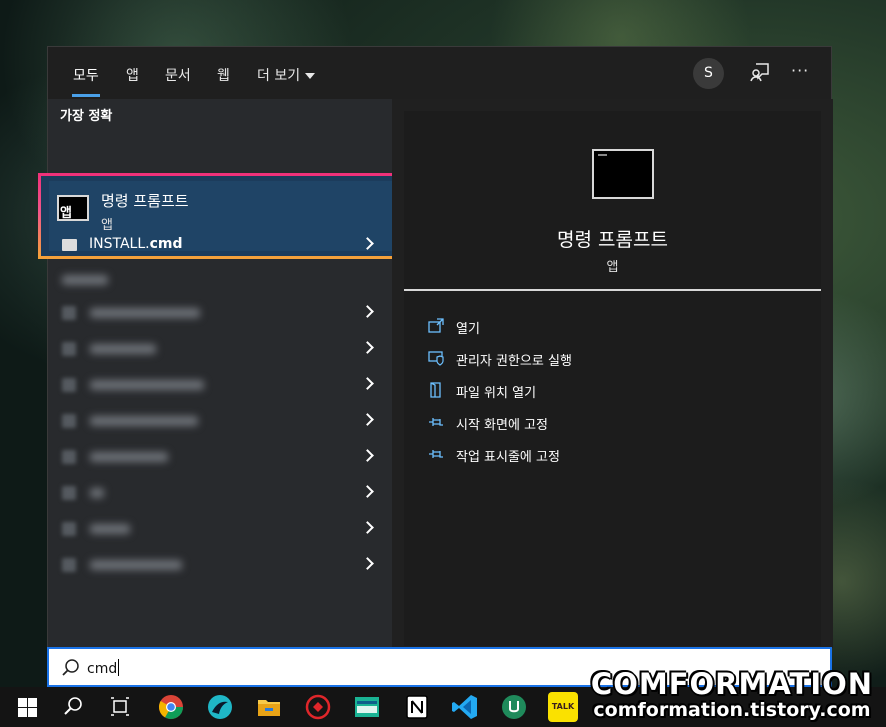 The height and width of the screenshot is (727, 886). What do you see at coordinates (171, 707) in the screenshot?
I see `chrome-icon` at bounding box center [171, 707].